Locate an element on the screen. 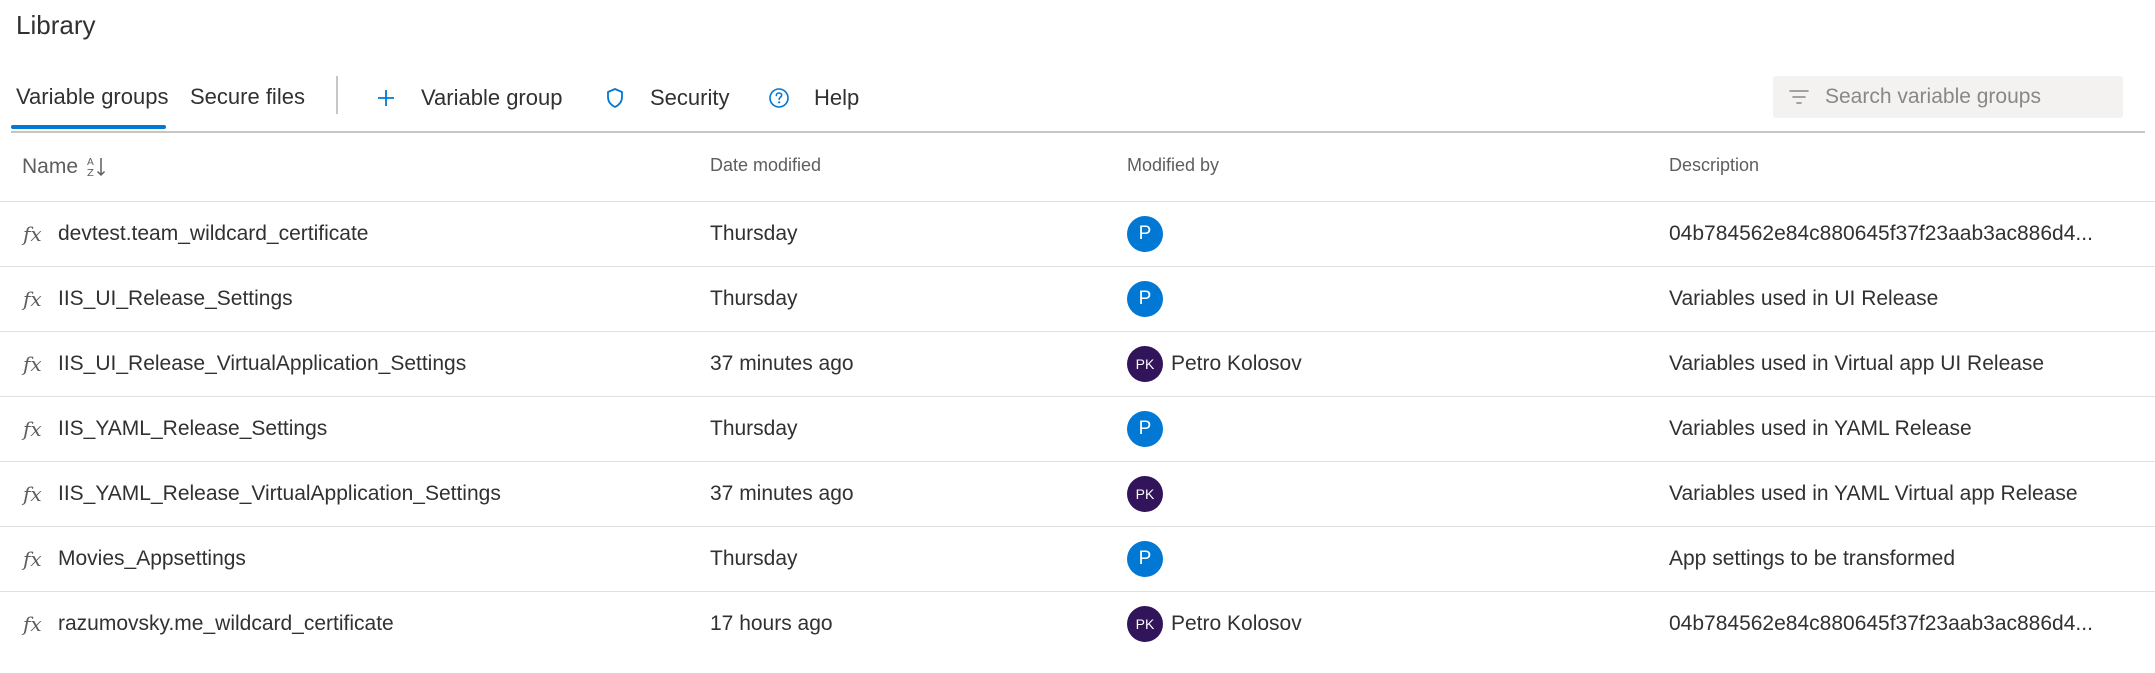 This screenshot has width=2155, height=673. column-header-description: Description is located at coordinates (1714, 165).